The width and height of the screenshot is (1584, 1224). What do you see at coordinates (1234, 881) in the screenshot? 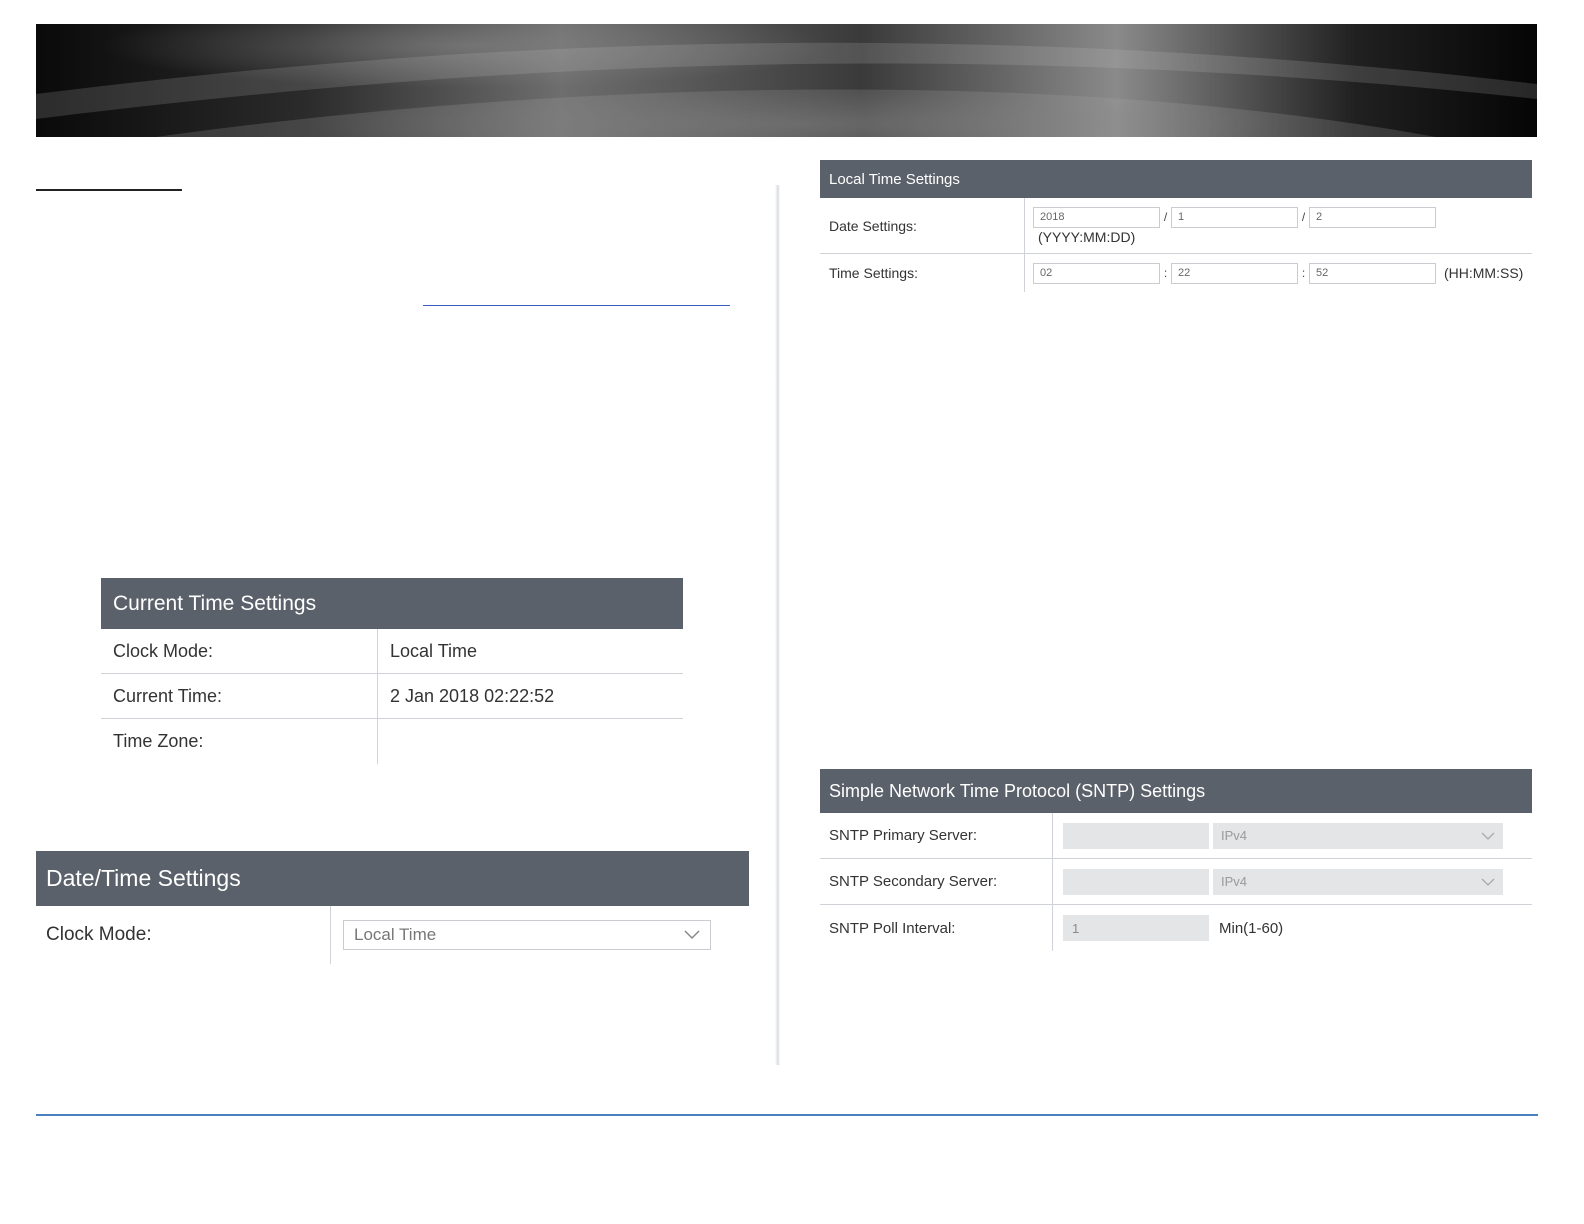
I see `sntp-secondary-type-value: IPv4` at bounding box center [1234, 881].